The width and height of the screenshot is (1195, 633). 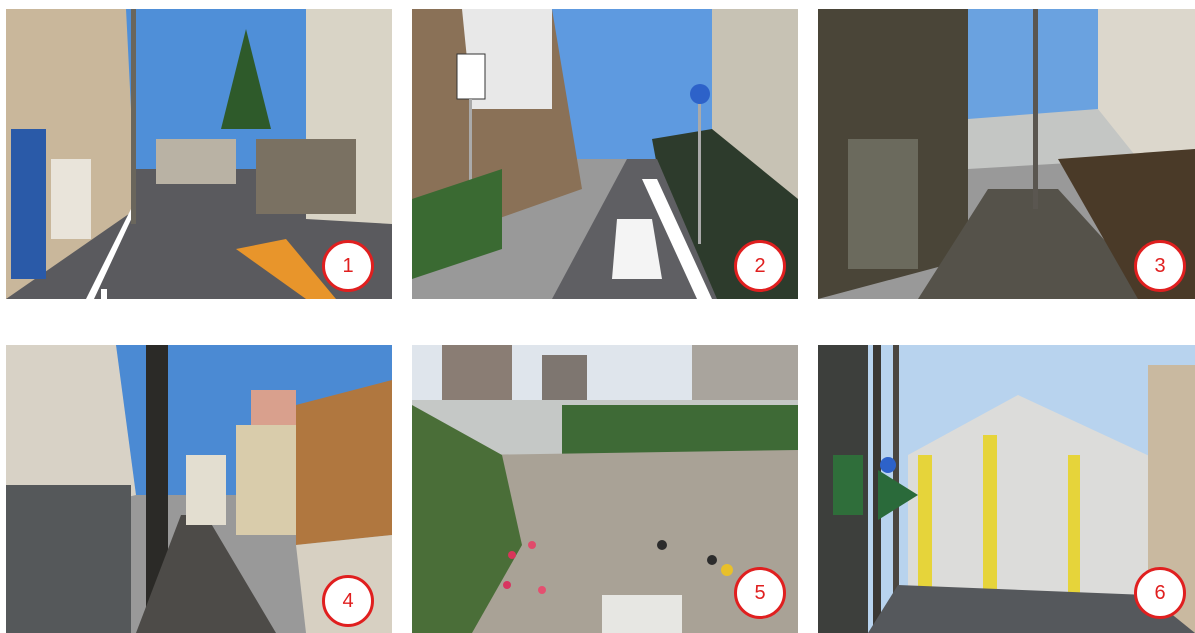 I want to click on photo-2: 2, so click(x=605, y=154).